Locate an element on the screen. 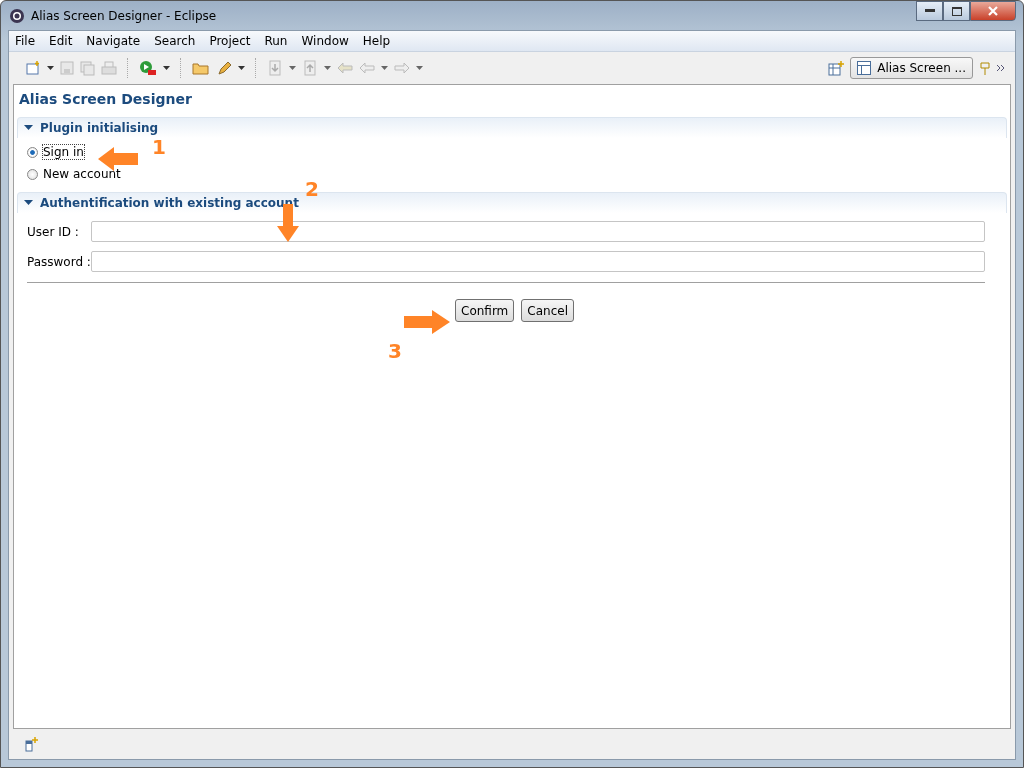  radio-label: Sign in is located at coordinates (63, 152).